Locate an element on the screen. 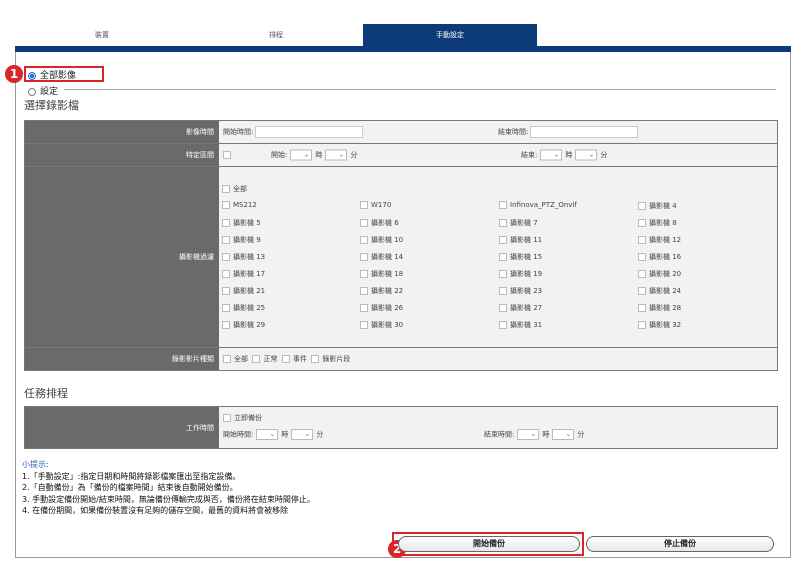 This screenshot has height=569, width=804. callout-marker-1: 1 is located at coordinates (14, 74).